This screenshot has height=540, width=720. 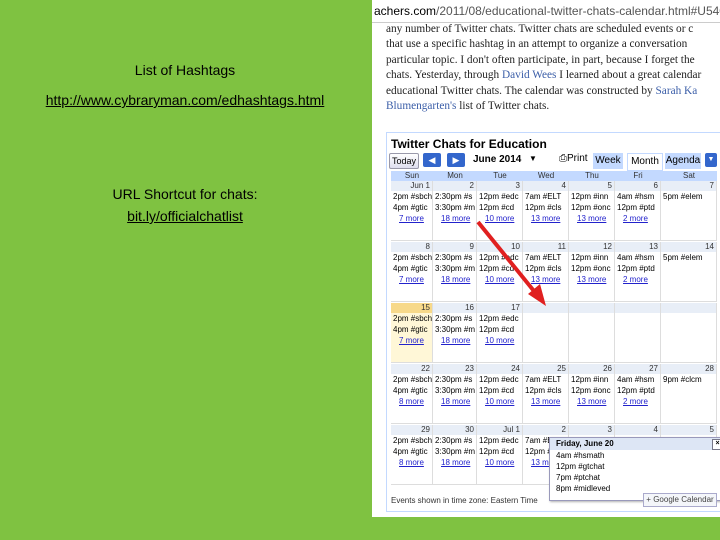 I want to click on day-cell: 4 7am #ELT 12pm #cls 13 more, so click(x=546, y=211).